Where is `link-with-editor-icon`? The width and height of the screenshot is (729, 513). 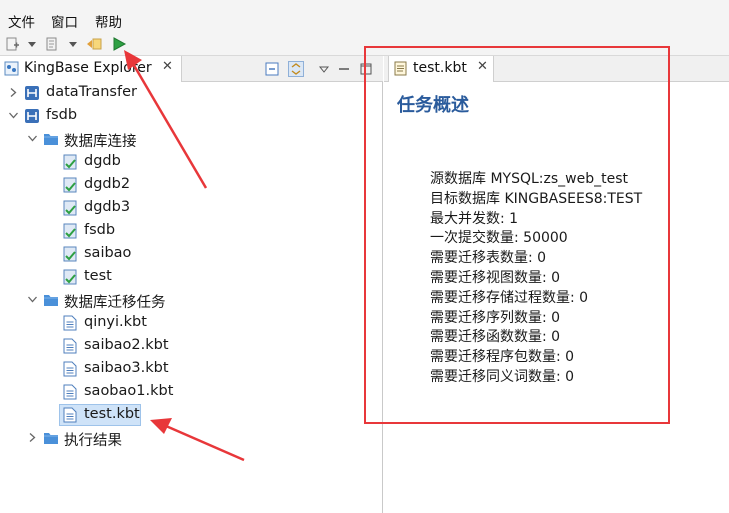
link-with-editor-icon is located at coordinates (296, 69).